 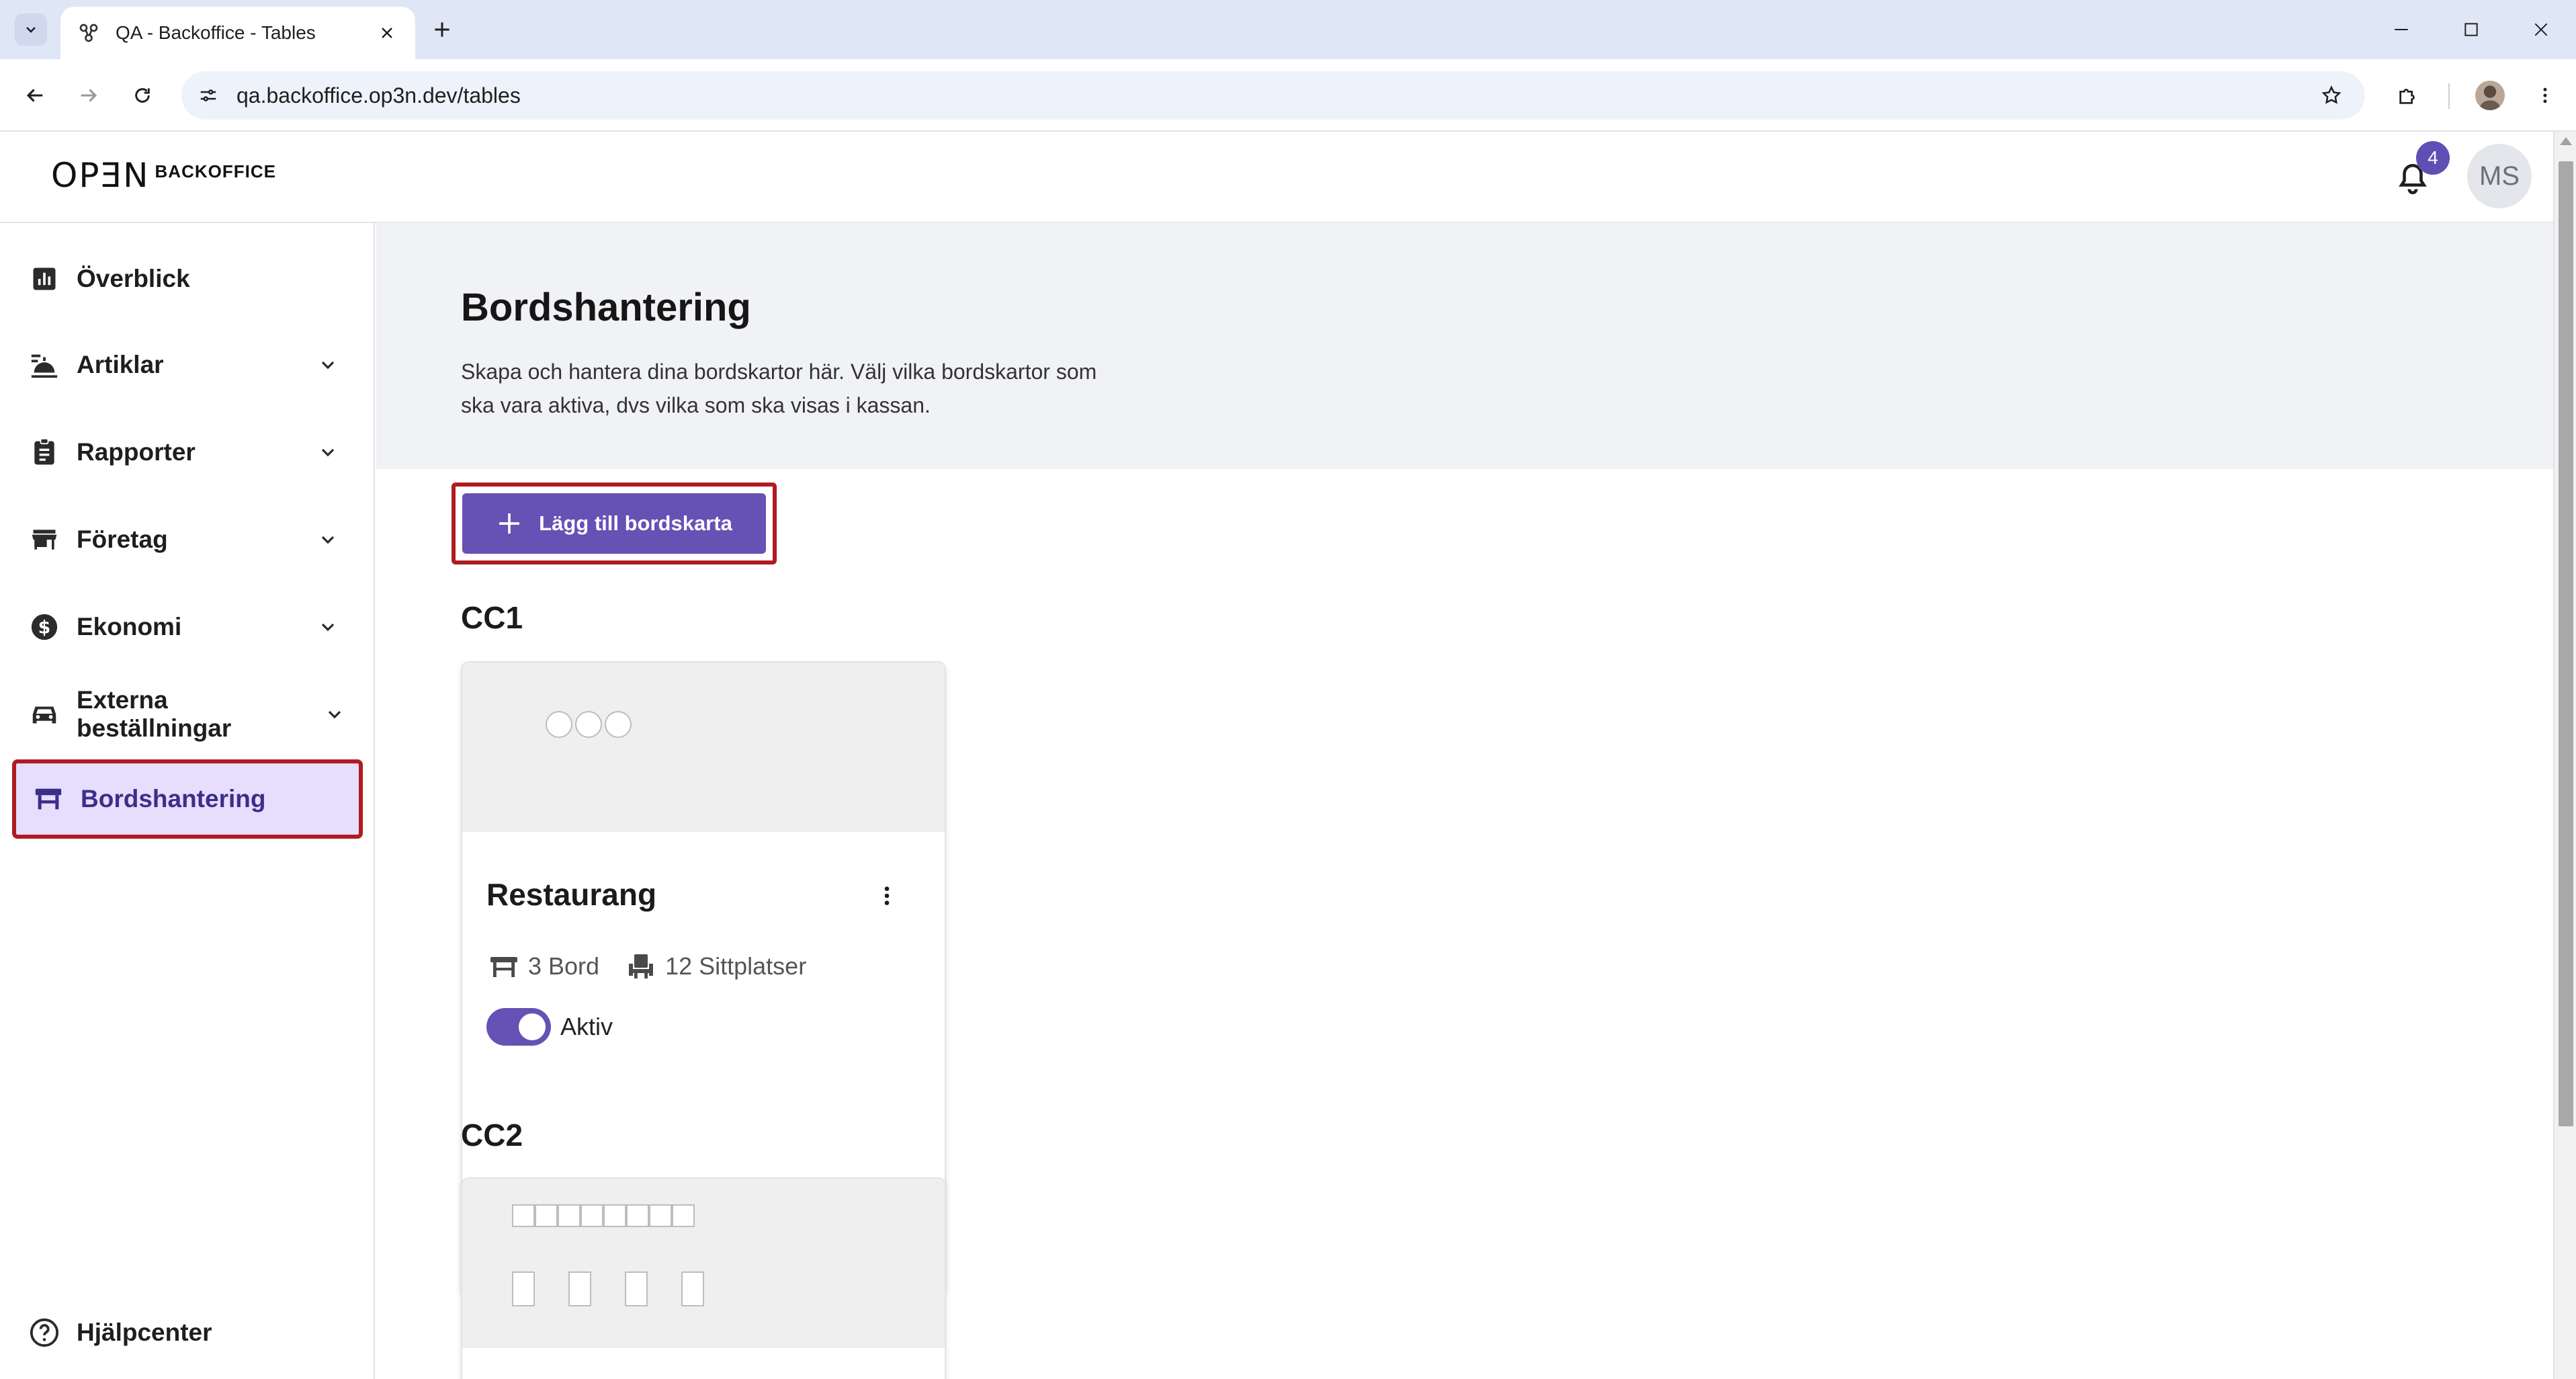 I want to click on dollar-icon: $, so click(x=44, y=627).